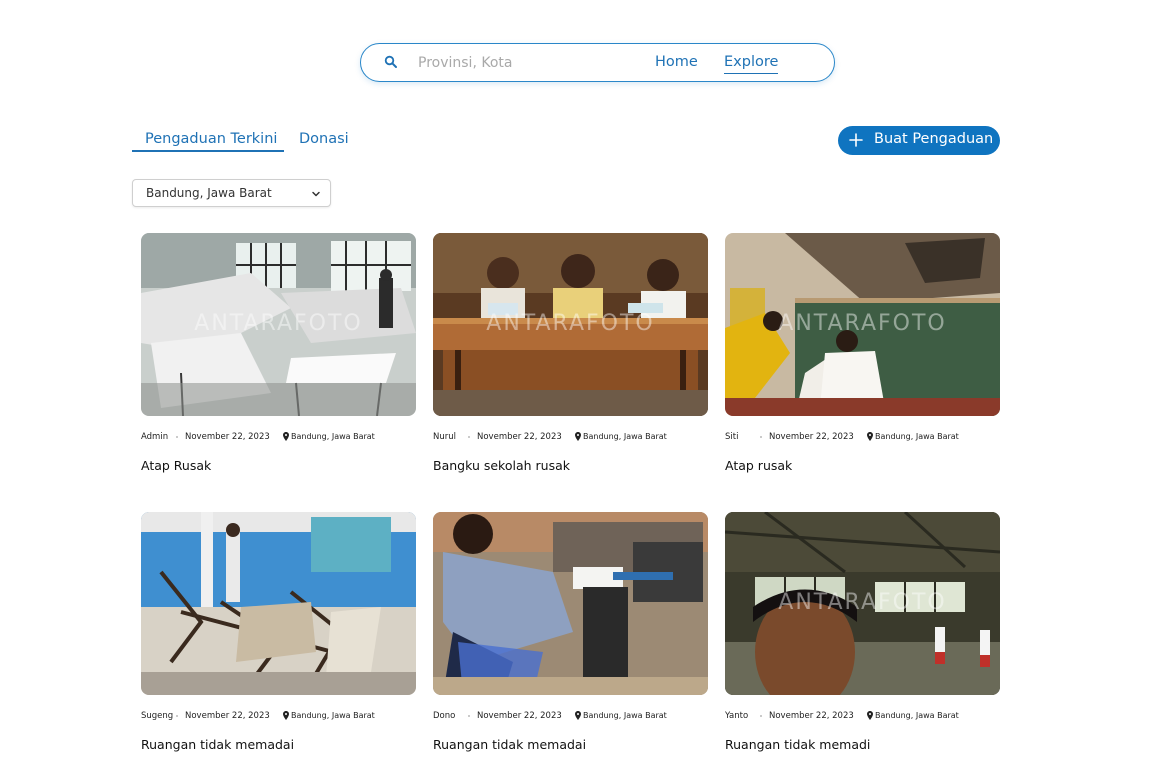 The width and height of the screenshot is (1169, 775). I want to click on report-author: Dono, so click(444, 716).